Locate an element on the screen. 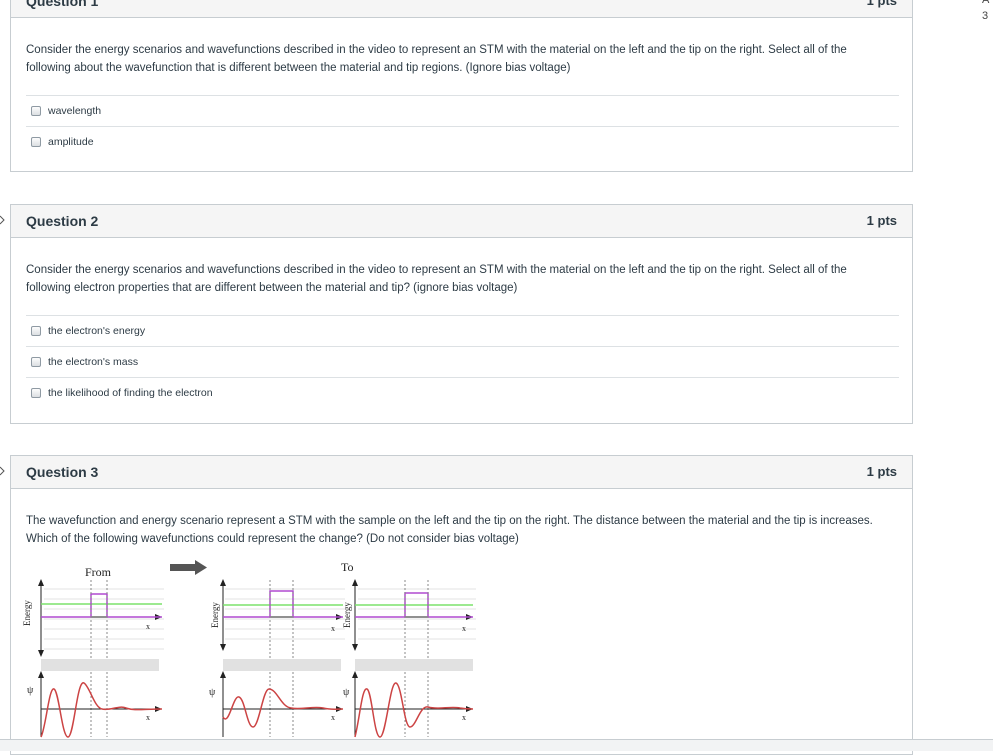 Image resolution: width=993 pixels, height=755 pixels. cut-off-label: A is located at coordinates (987, 3).